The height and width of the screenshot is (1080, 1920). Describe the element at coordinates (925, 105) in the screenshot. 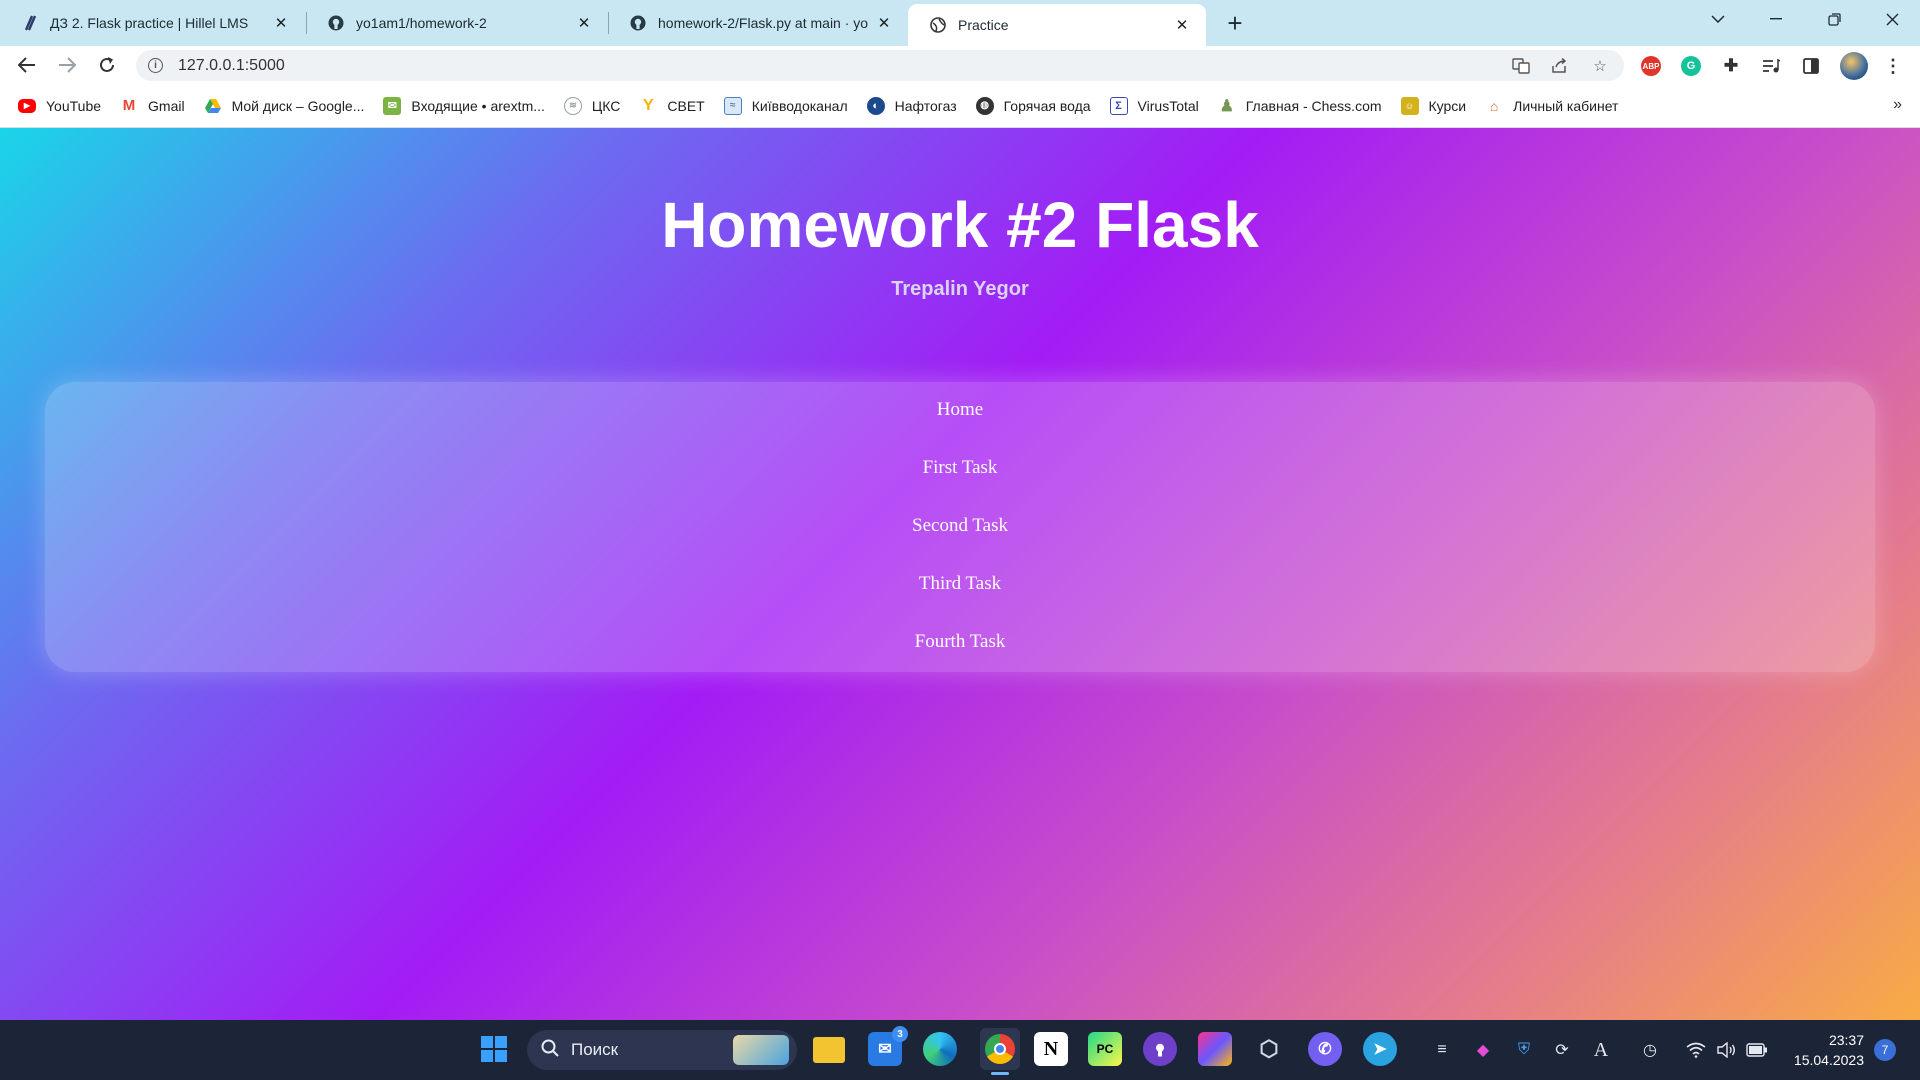

I see `bookmark-label: Нафтогаз` at that location.